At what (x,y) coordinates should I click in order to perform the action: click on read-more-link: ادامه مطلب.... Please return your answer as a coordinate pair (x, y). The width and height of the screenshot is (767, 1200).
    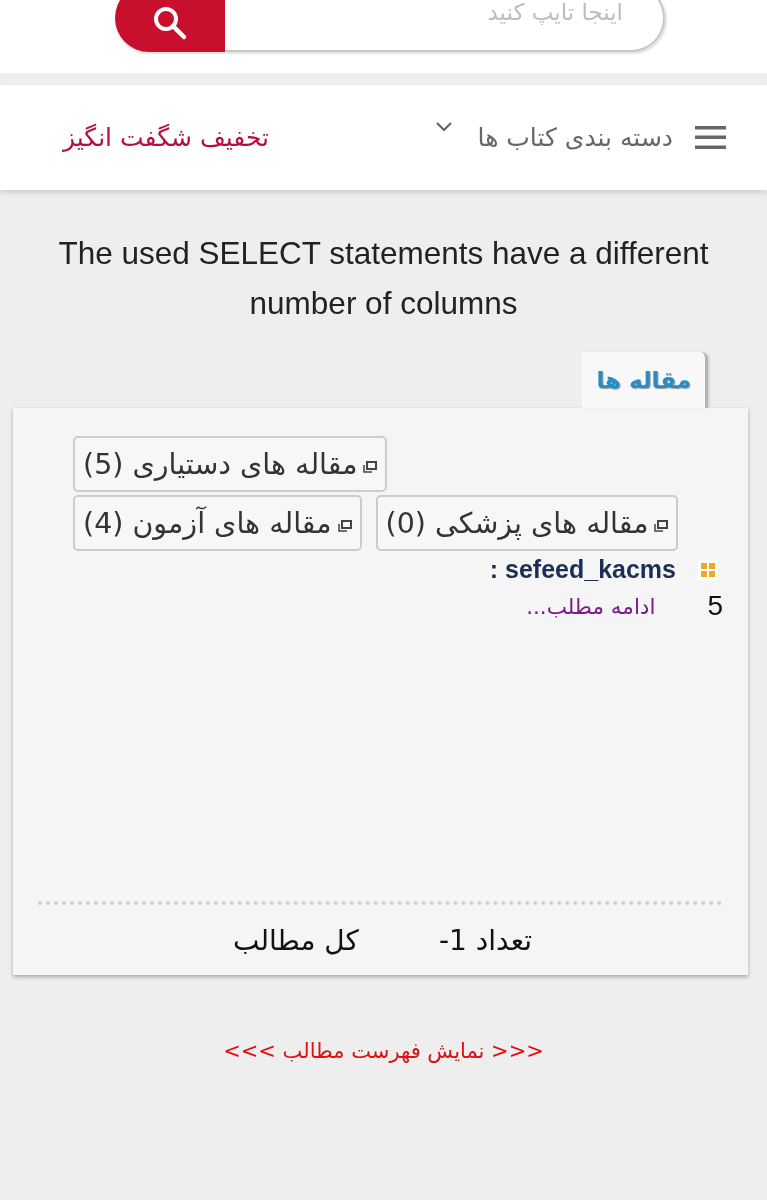
    Looking at the image, I should click on (591, 606).